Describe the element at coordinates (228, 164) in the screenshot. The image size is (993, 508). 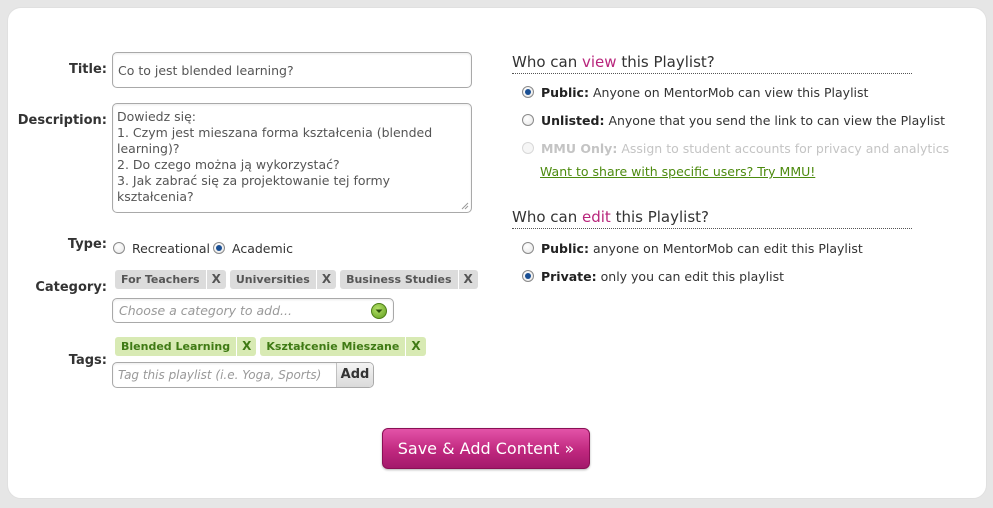
I see `description-line: 2. Do czego można ją wykorzystać?` at that location.